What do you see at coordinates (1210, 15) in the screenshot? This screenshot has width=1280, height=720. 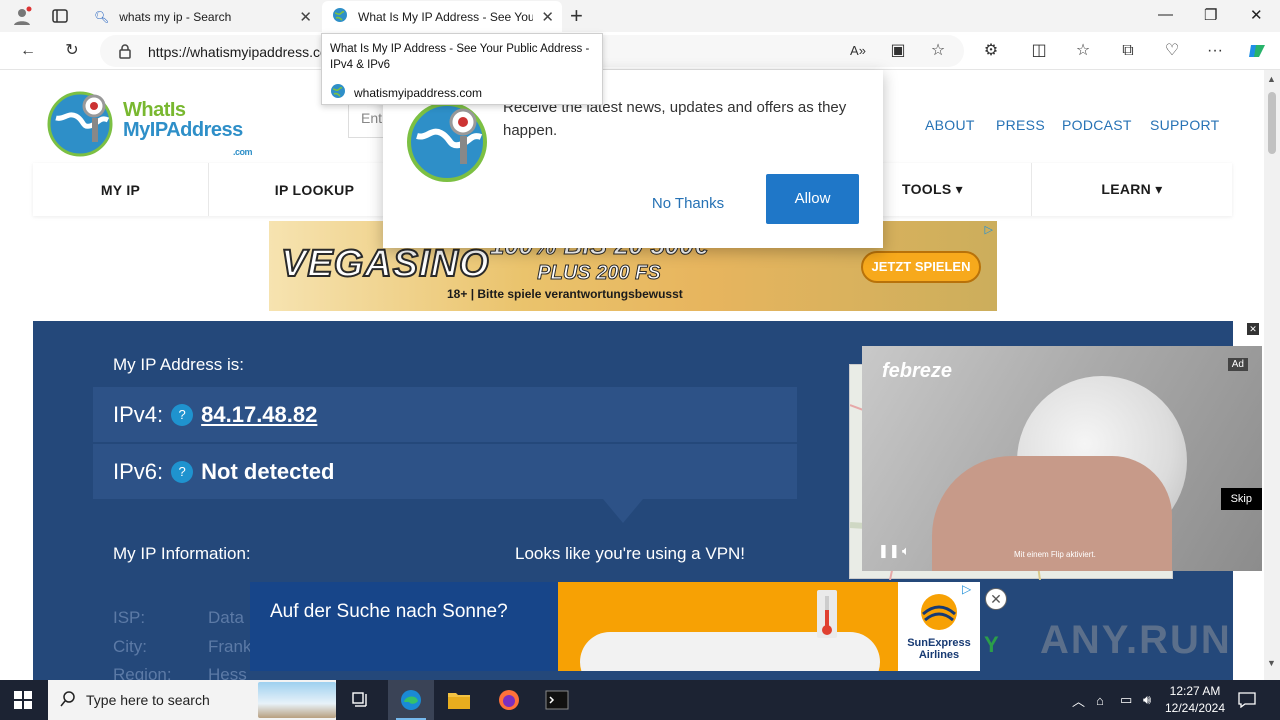 I see `restore-icon: ❐` at bounding box center [1210, 15].